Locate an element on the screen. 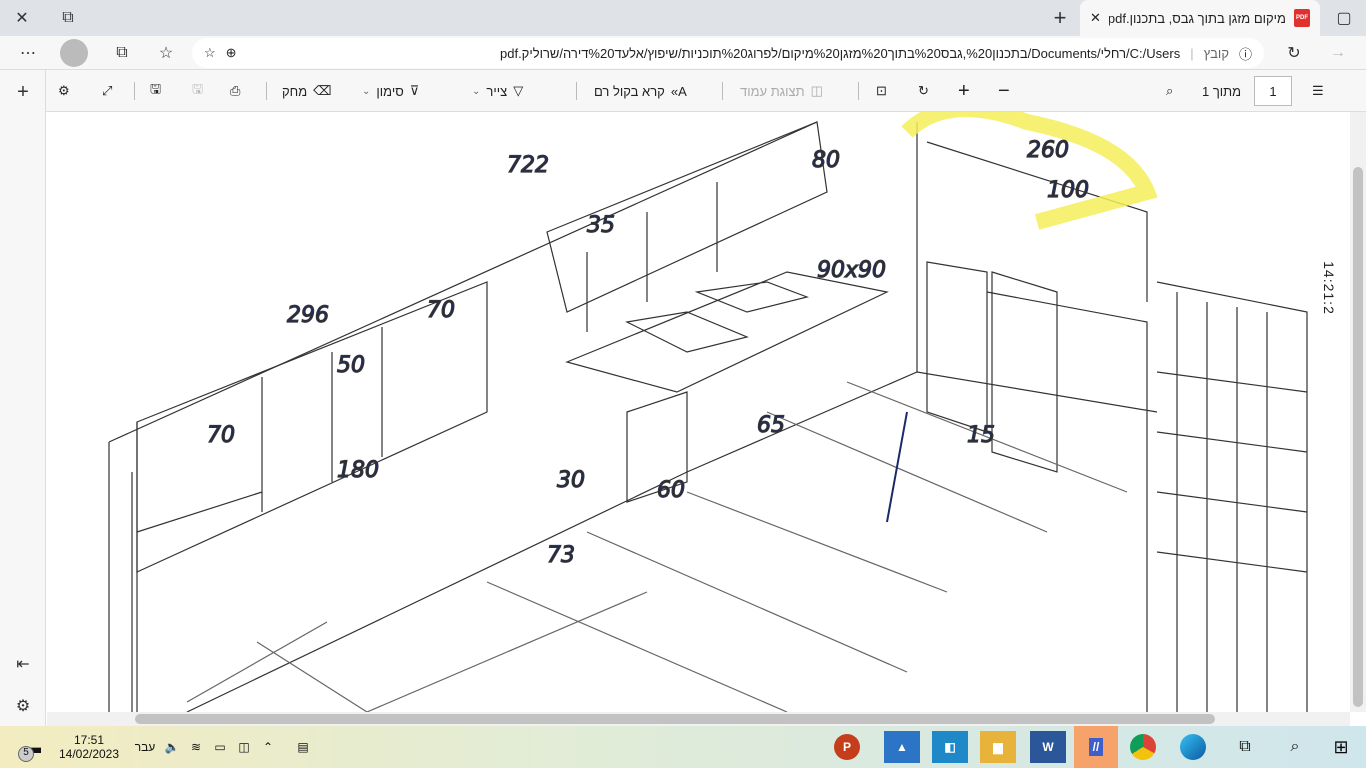  sketch-label: 30 is located at coordinates (571, 480).